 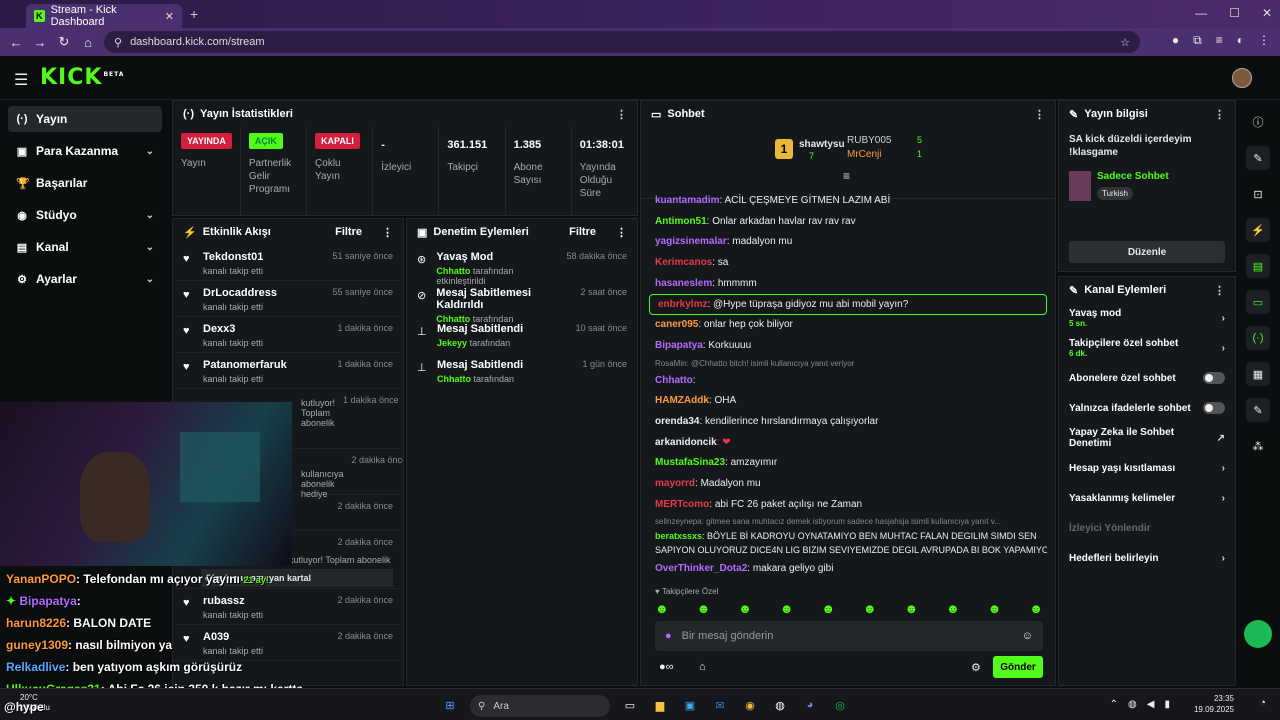 I want to click on store-icon: ⌂, so click(x=702, y=667).